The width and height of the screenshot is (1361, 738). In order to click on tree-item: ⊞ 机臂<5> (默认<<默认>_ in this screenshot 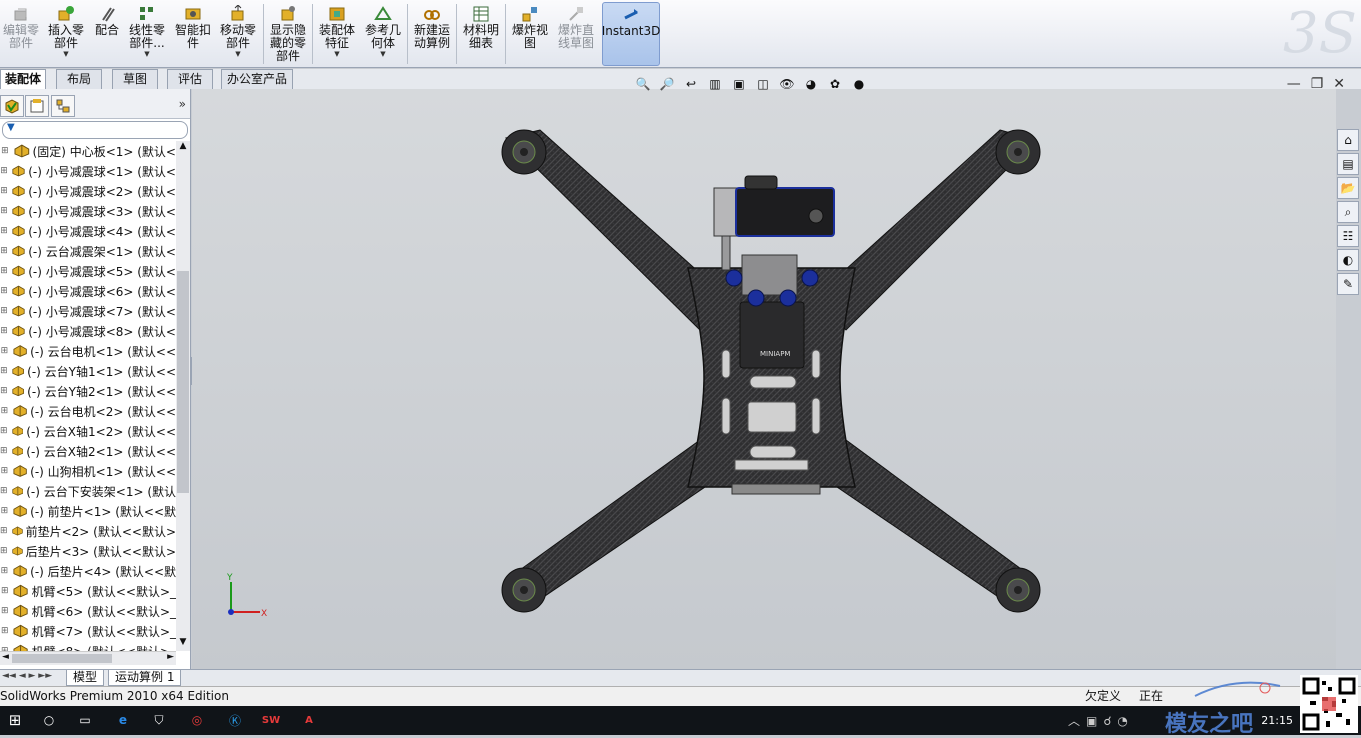, I will do `click(88, 591)`.